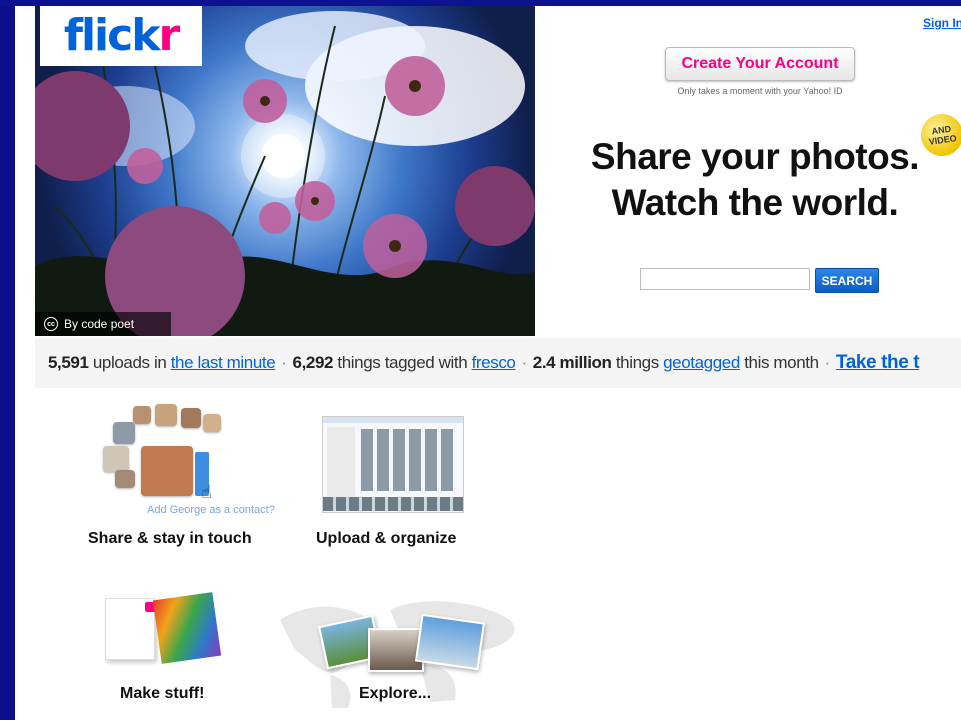 The width and height of the screenshot is (961, 720). I want to click on featured-contact-photo, so click(167, 471).